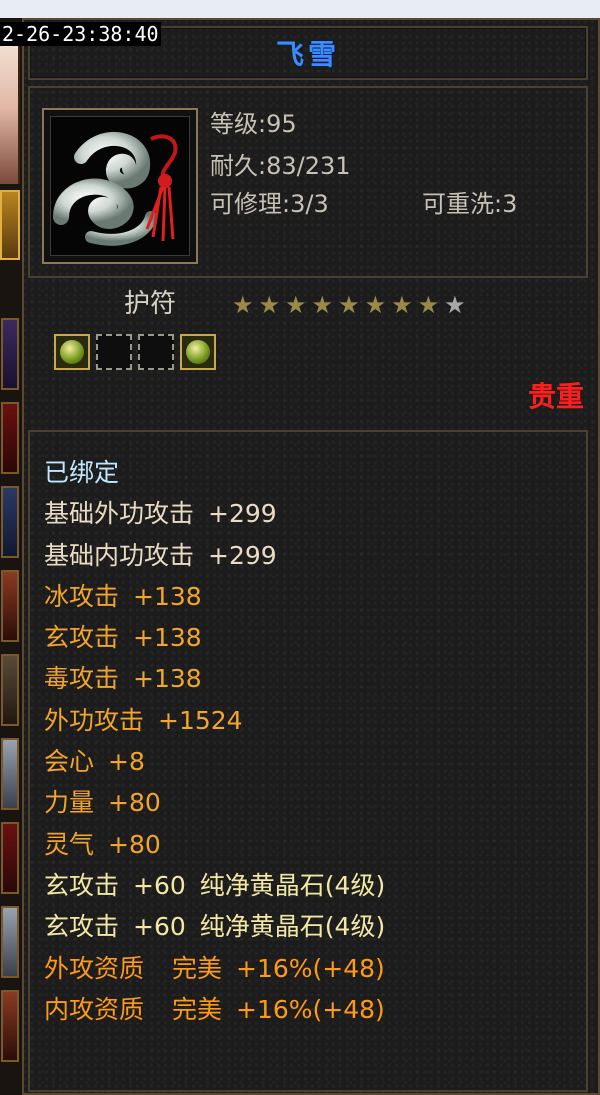 The height and width of the screenshot is (1095, 600). I want to click on property-row: 外功攻击 +1524, so click(214, 720).